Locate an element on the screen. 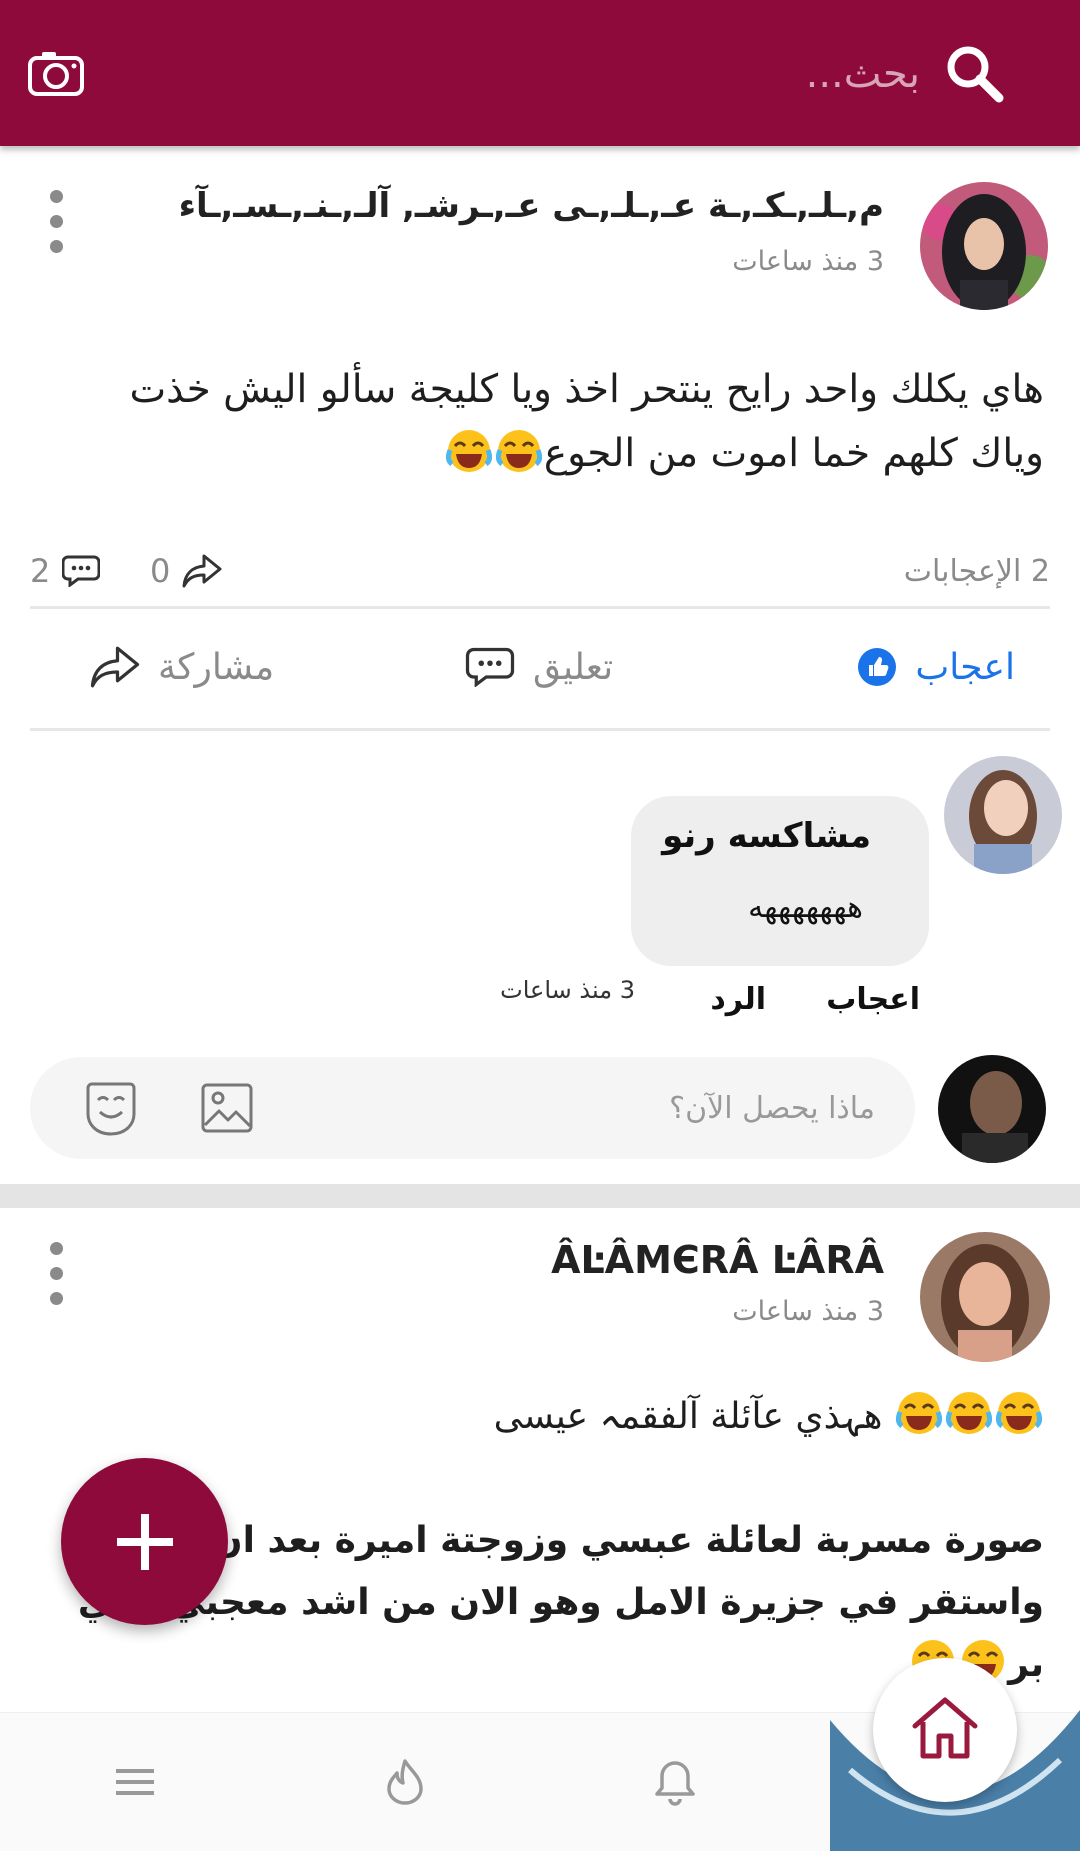  create-post-button is located at coordinates (144, 1541).